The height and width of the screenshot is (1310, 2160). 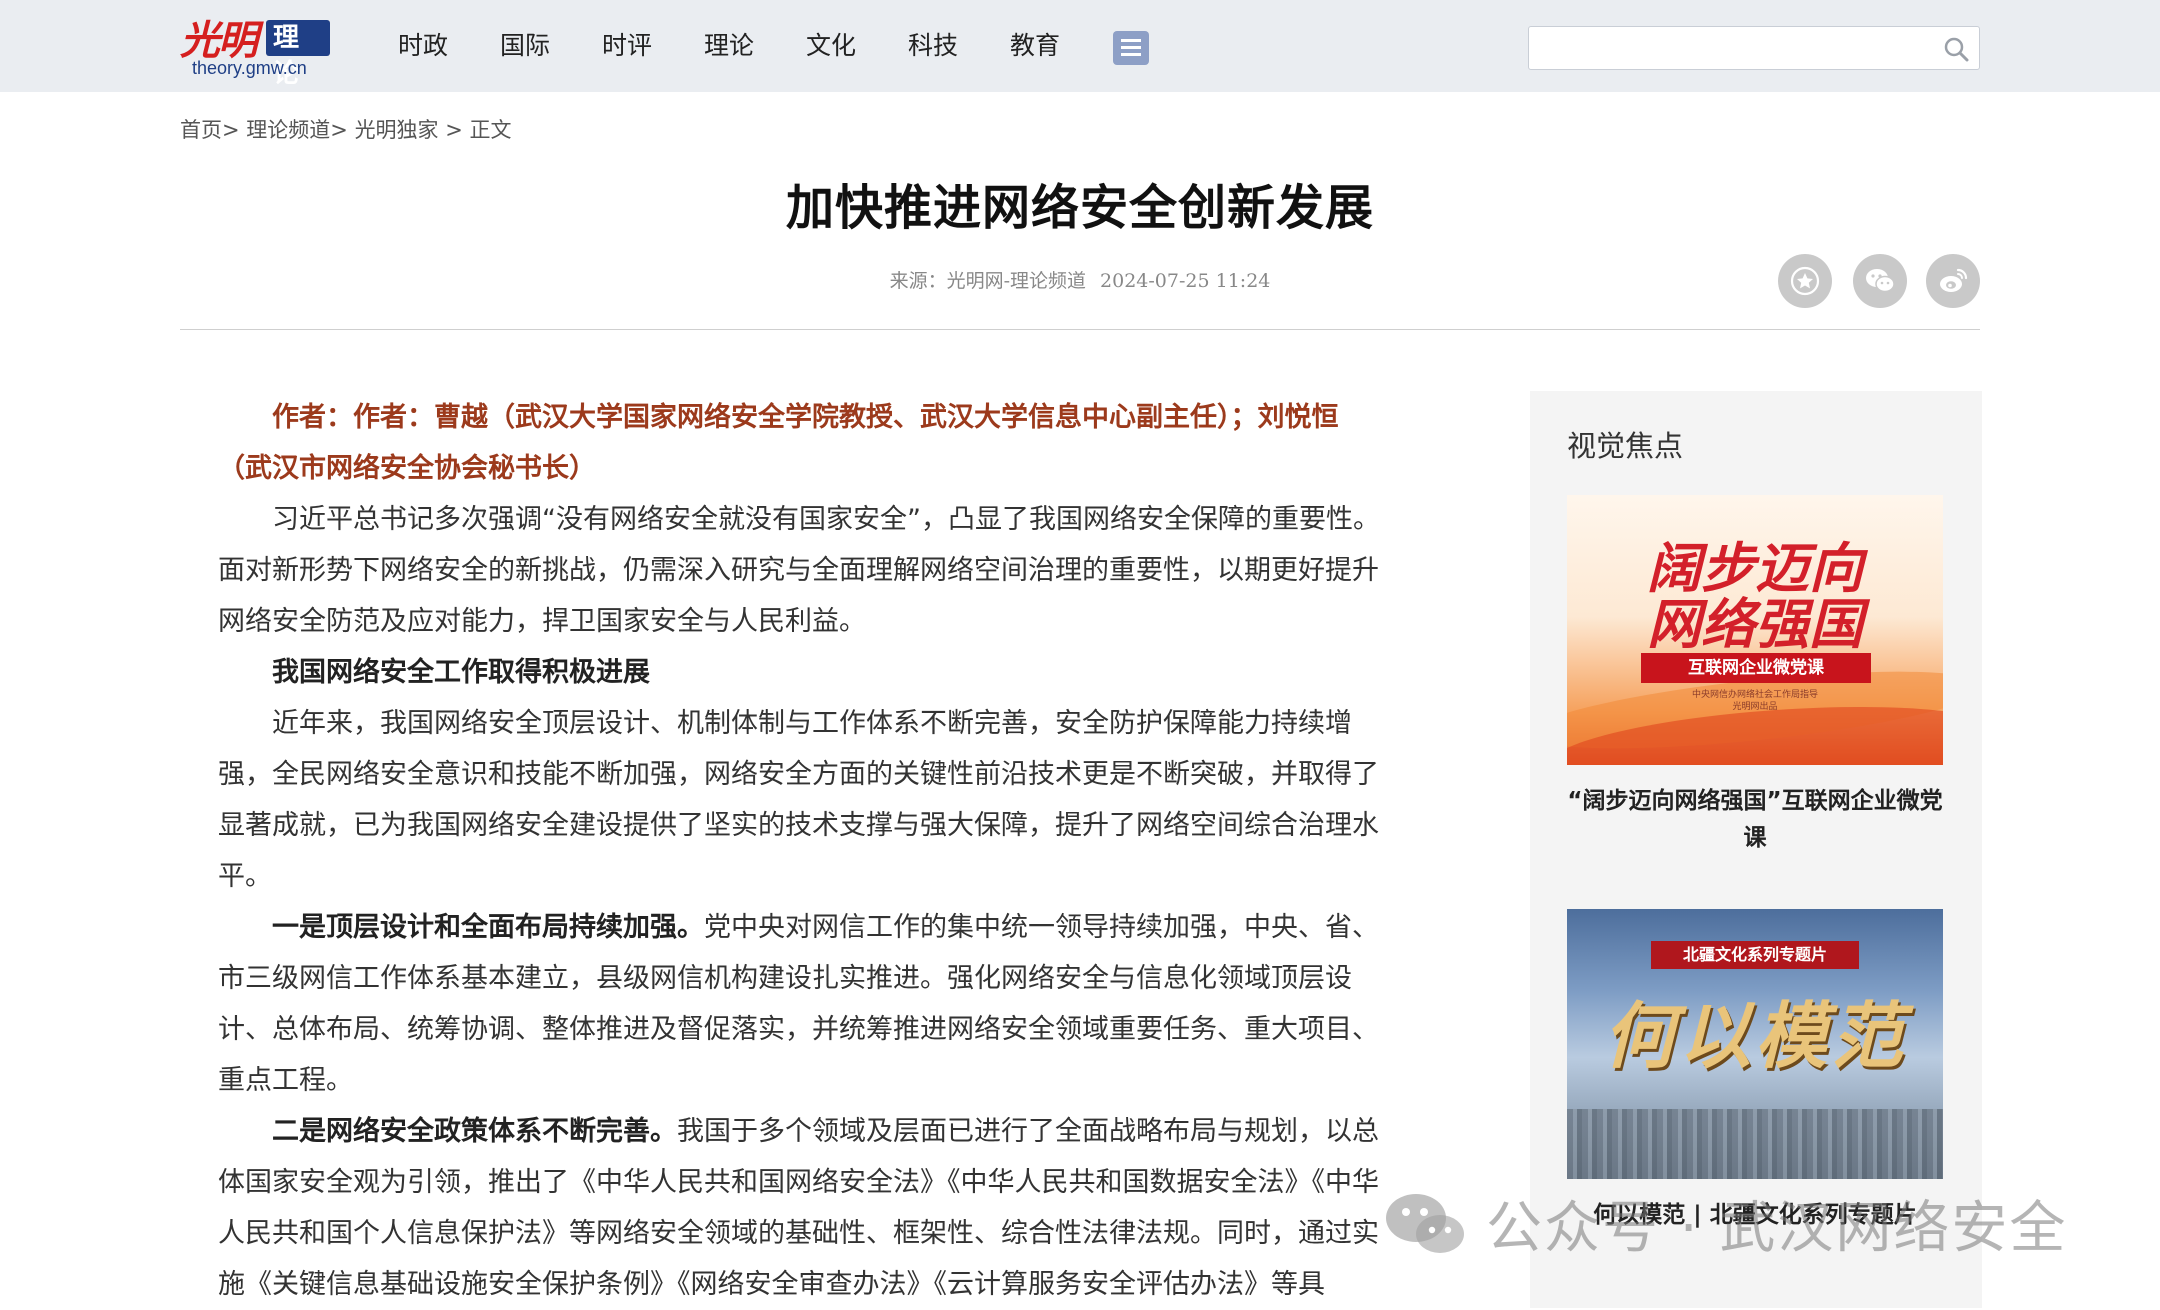 I want to click on nav-item-theory: 理论, so click(x=755, y=46).